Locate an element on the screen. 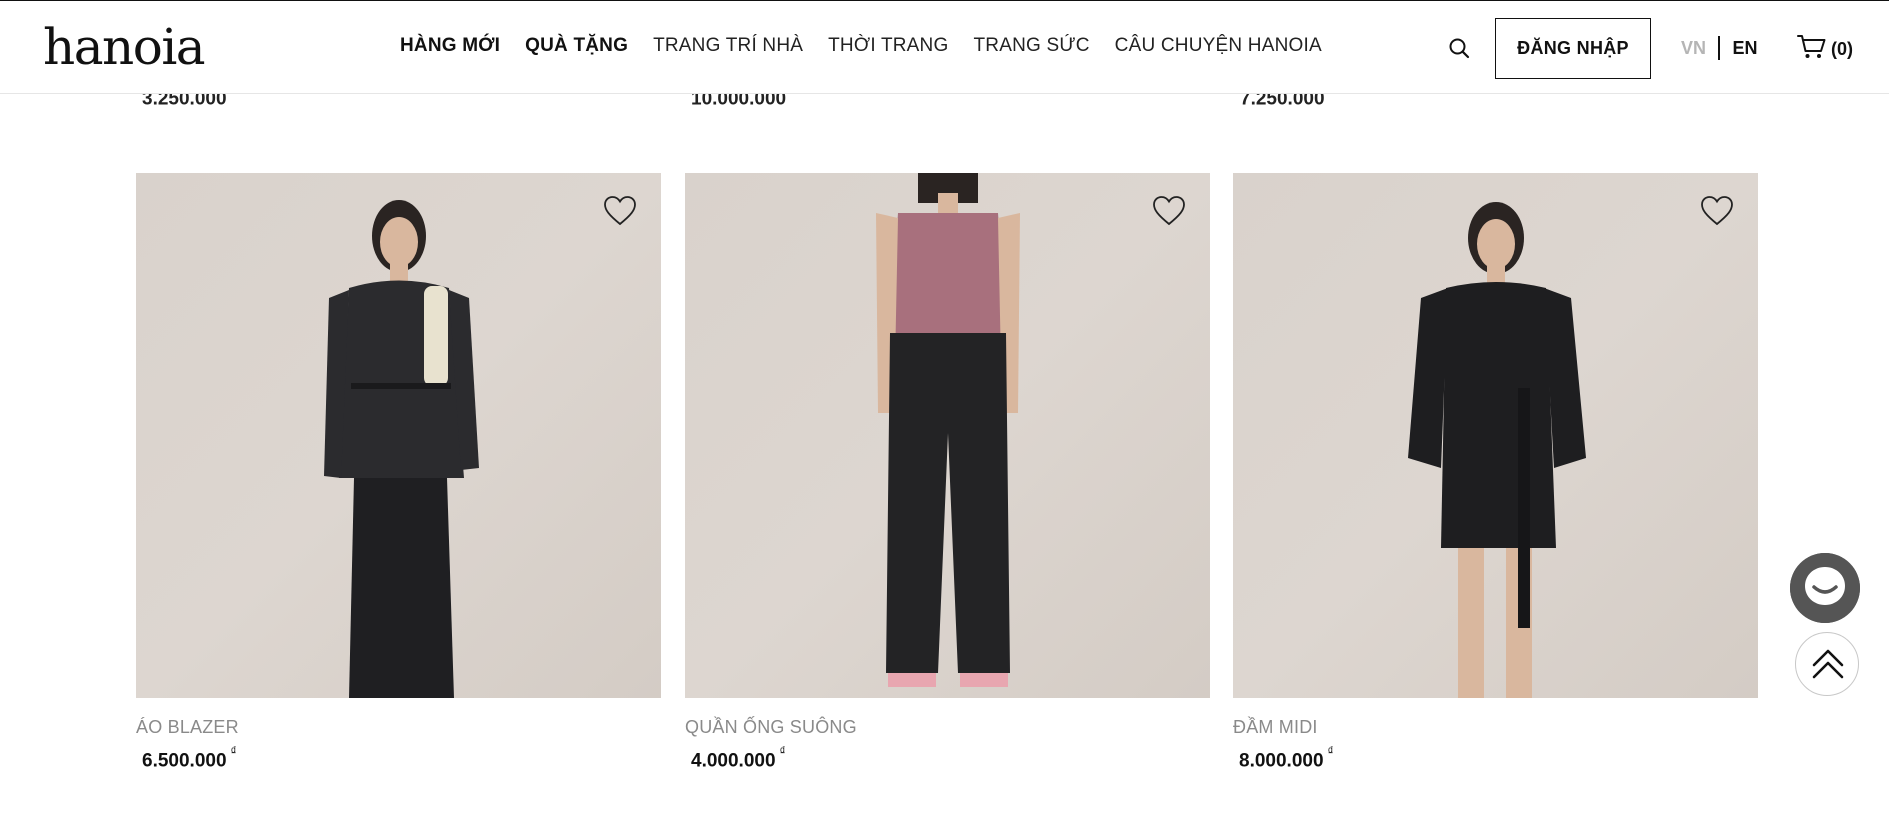 This screenshot has height=828, width=1889. product-name: ĐẦM MIDI is located at coordinates (1495, 727).